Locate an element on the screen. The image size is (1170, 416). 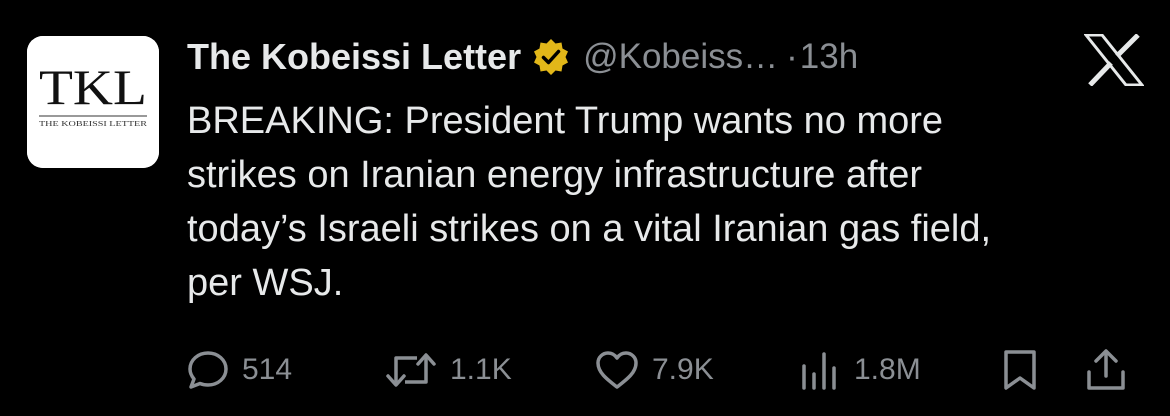
bookmark-icon is located at coordinates (1020, 370).